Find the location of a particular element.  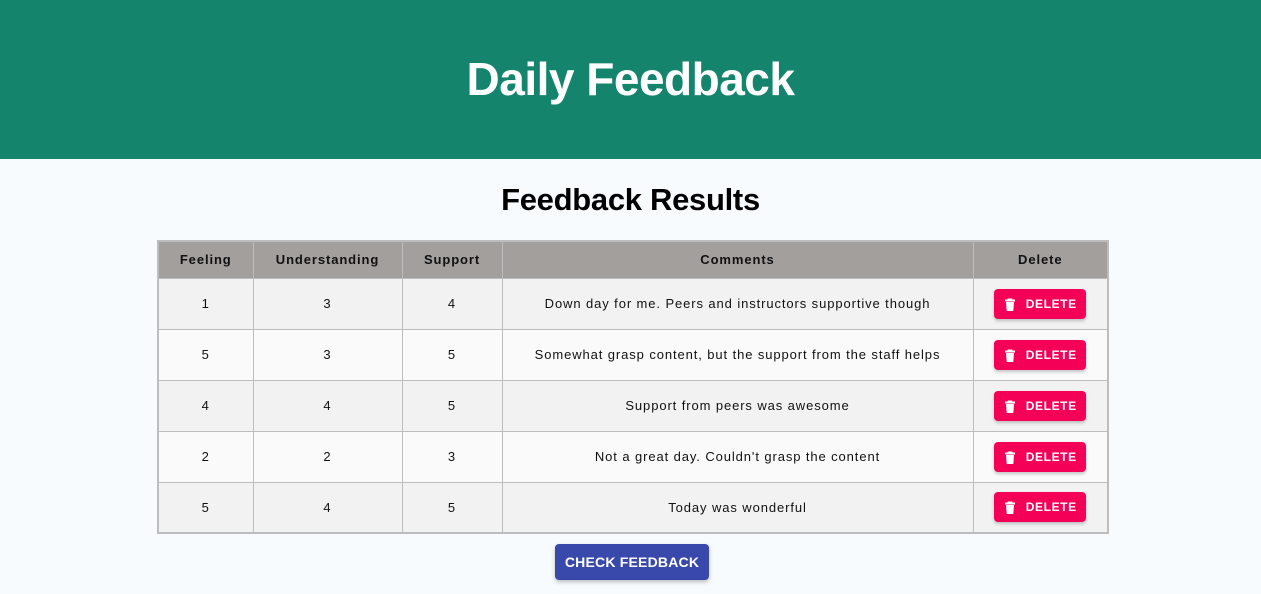

table-row: 5 4 5 Today was wonderful DELETE is located at coordinates (633, 507).